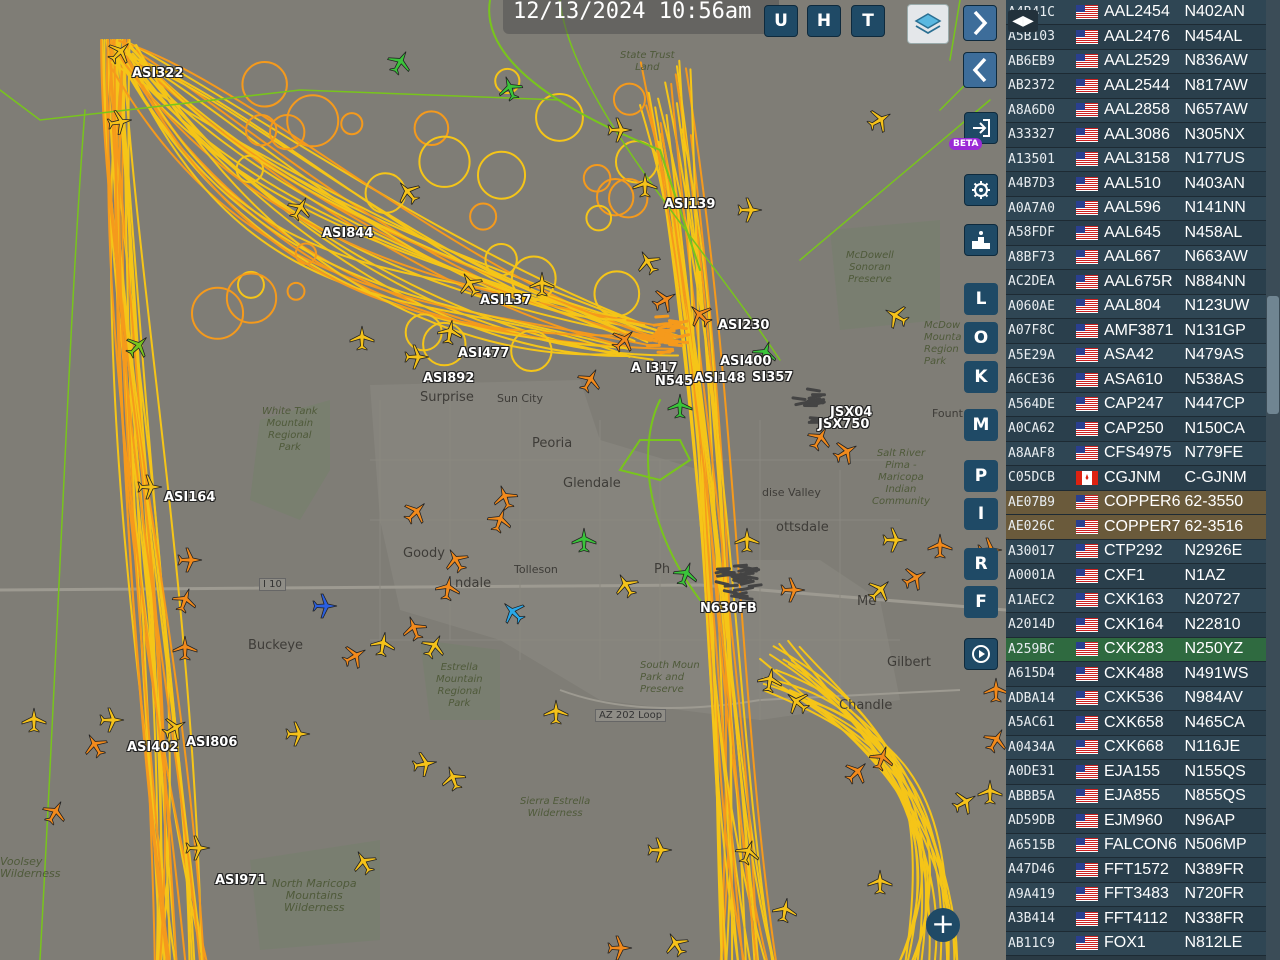  What do you see at coordinates (689, 204) in the screenshot?
I see `label-asi139: ASI139` at bounding box center [689, 204].